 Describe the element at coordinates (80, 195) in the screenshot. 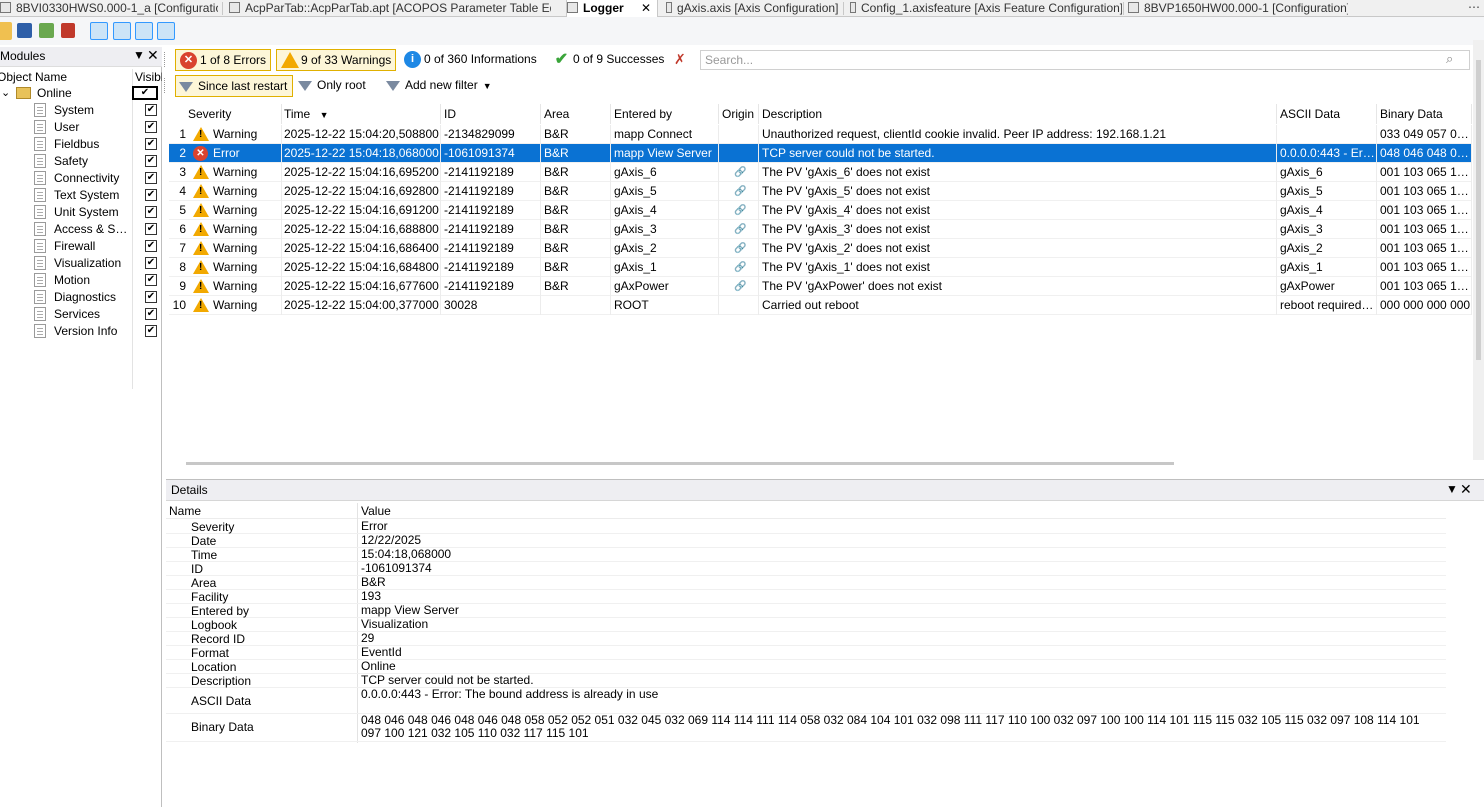

I see `tree-node-module: Text System ✔` at that location.